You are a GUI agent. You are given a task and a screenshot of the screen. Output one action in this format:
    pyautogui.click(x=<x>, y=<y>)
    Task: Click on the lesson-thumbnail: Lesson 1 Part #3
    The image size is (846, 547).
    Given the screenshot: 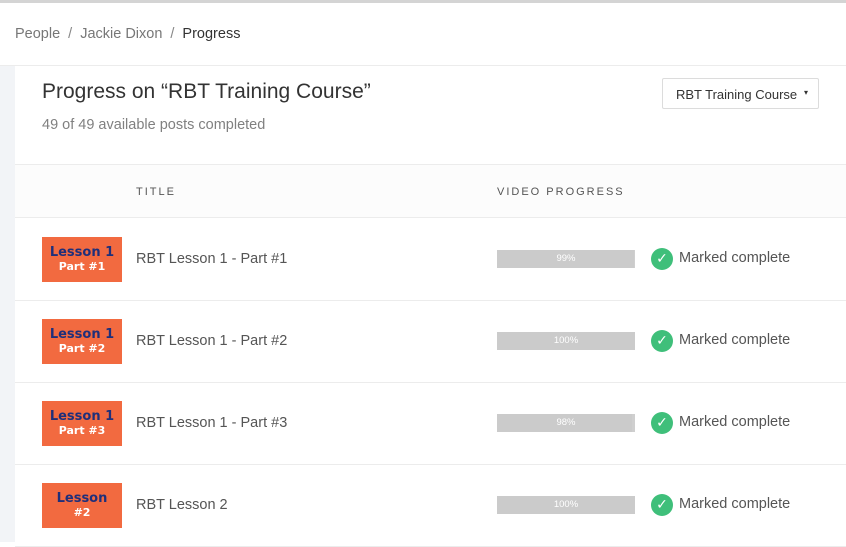 What is the action you would take?
    pyautogui.click(x=82, y=423)
    